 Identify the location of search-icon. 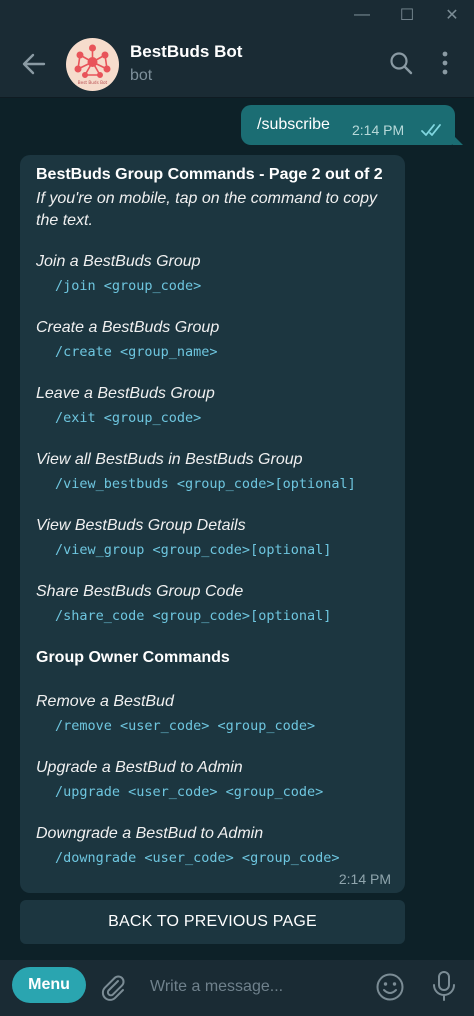
(401, 63).